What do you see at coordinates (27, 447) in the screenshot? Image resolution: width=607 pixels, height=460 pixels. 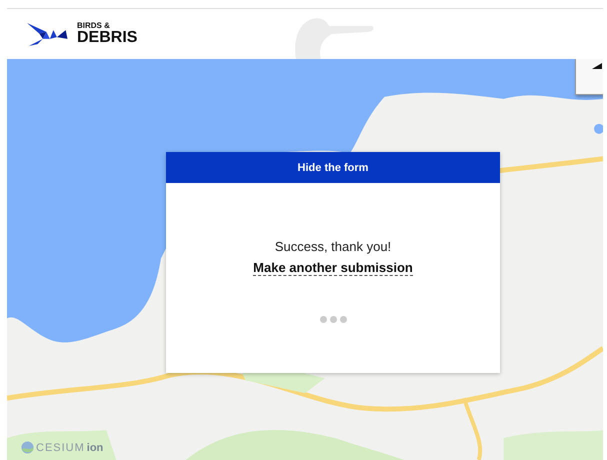 I see `globe-icon` at bounding box center [27, 447].